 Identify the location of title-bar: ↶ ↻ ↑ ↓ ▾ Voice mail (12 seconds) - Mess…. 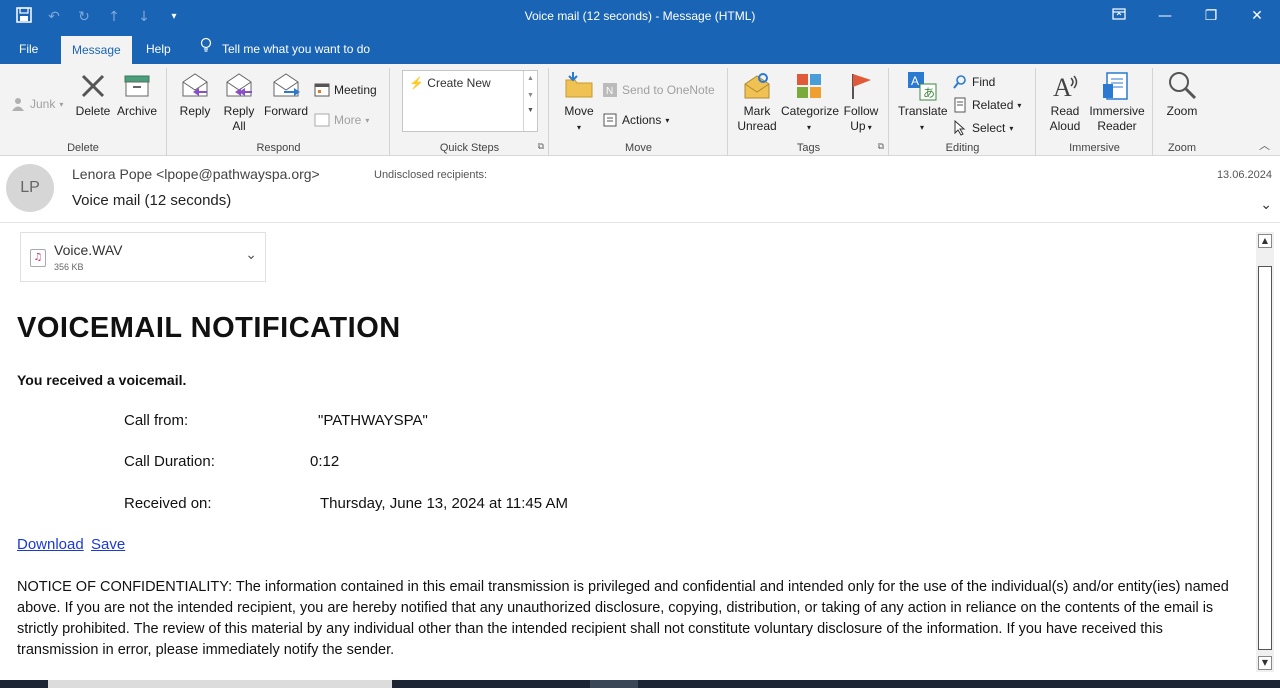
(640, 17).